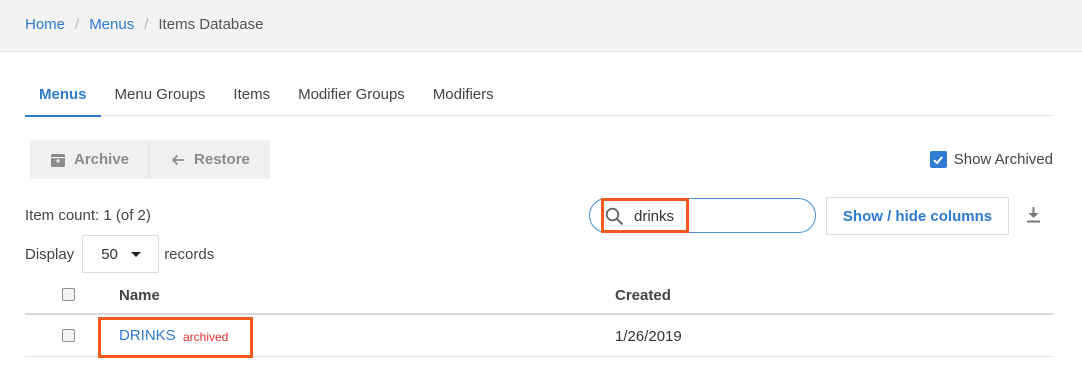 The height and width of the screenshot is (388, 1082). What do you see at coordinates (648, 336) in the screenshot?
I see `row-created-date: 1/26/2019` at bounding box center [648, 336].